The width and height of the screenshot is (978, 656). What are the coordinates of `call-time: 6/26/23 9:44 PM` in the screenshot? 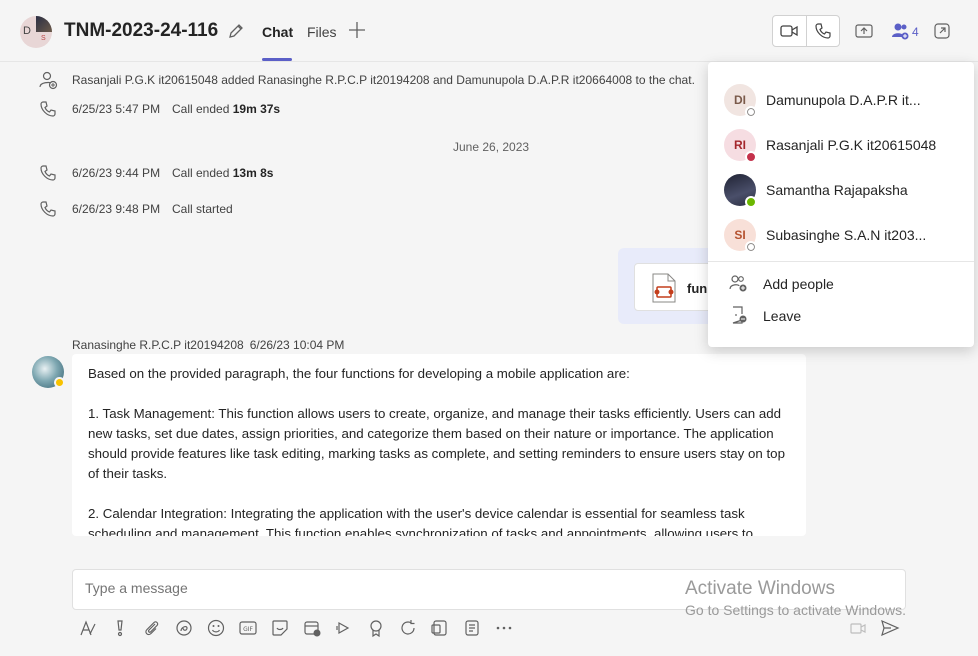 It's located at (116, 173).